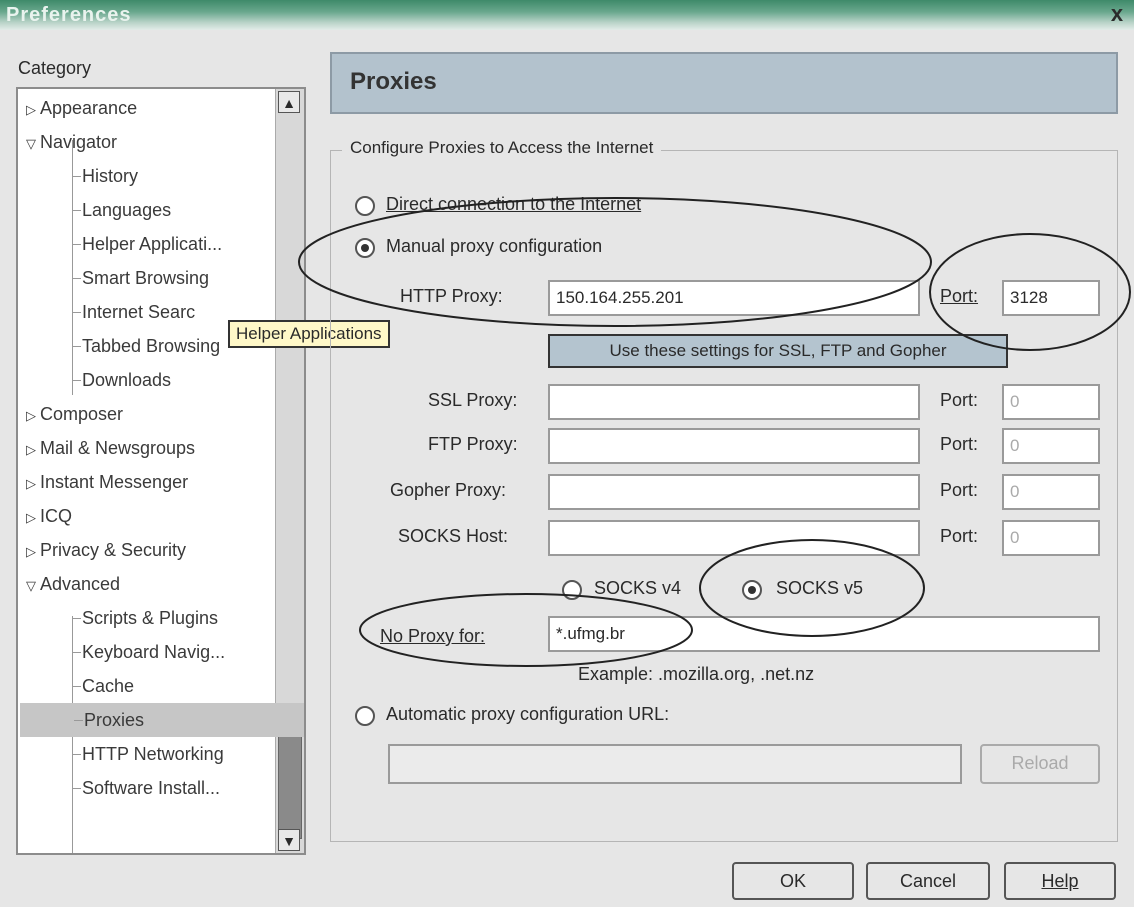  What do you see at coordinates (824, 634) in the screenshot?
I see `no-proxy-input: *.ufmg.br` at bounding box center [824, 634].